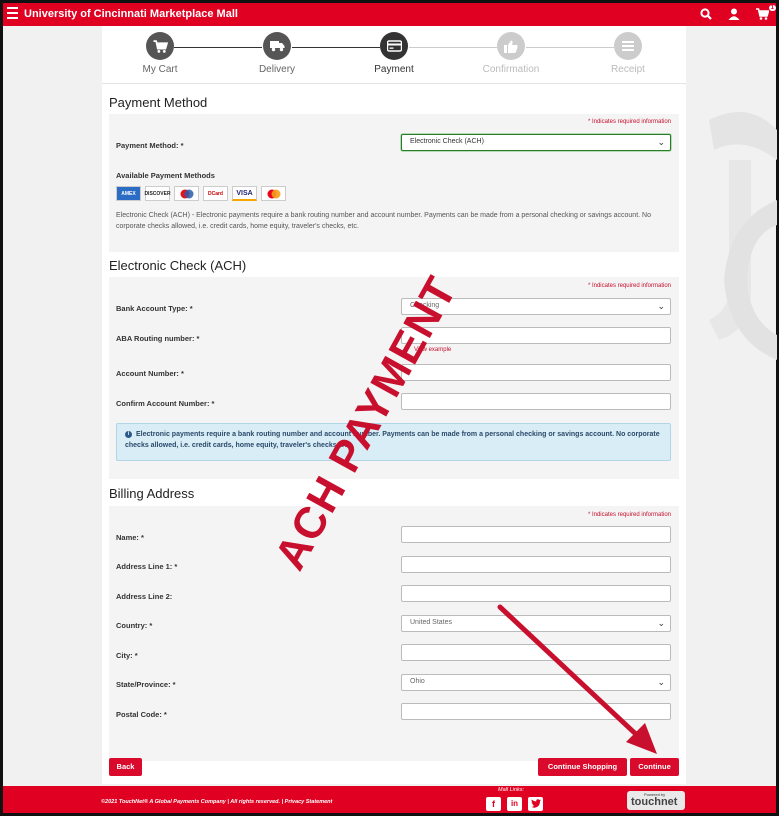  What do you see at coordinates (165, 175) in the screenshot?
I see `available-methods-label: Available Payment Methods` at bounding box center [165, 175].